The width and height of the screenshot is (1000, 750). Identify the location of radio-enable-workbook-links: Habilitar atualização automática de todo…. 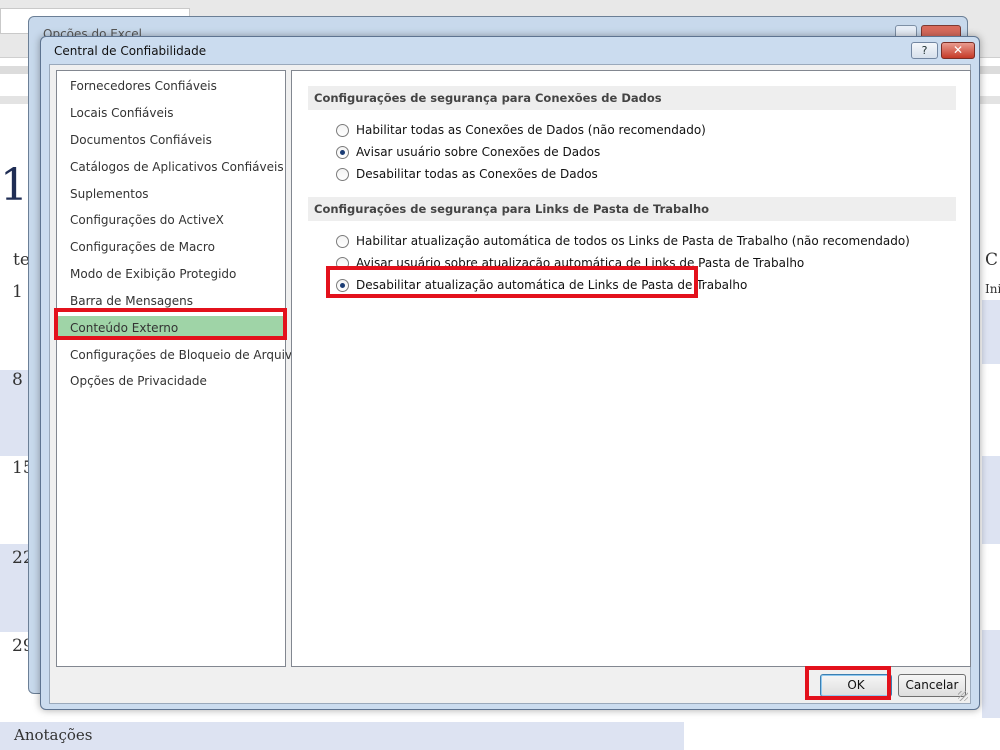
(623, 241).